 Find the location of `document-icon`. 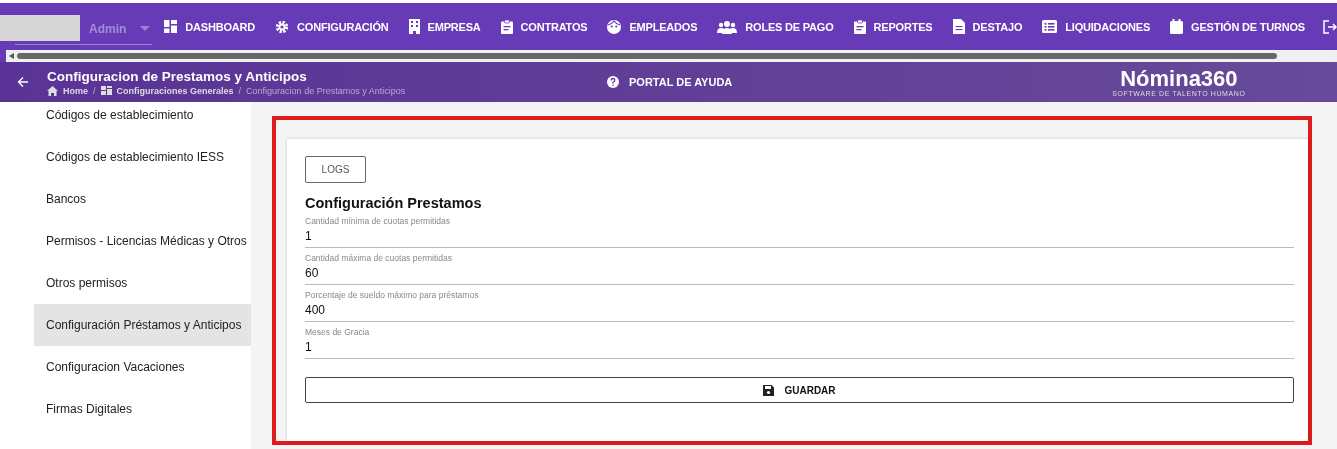

document-icon is located at coordinates (958, 26).